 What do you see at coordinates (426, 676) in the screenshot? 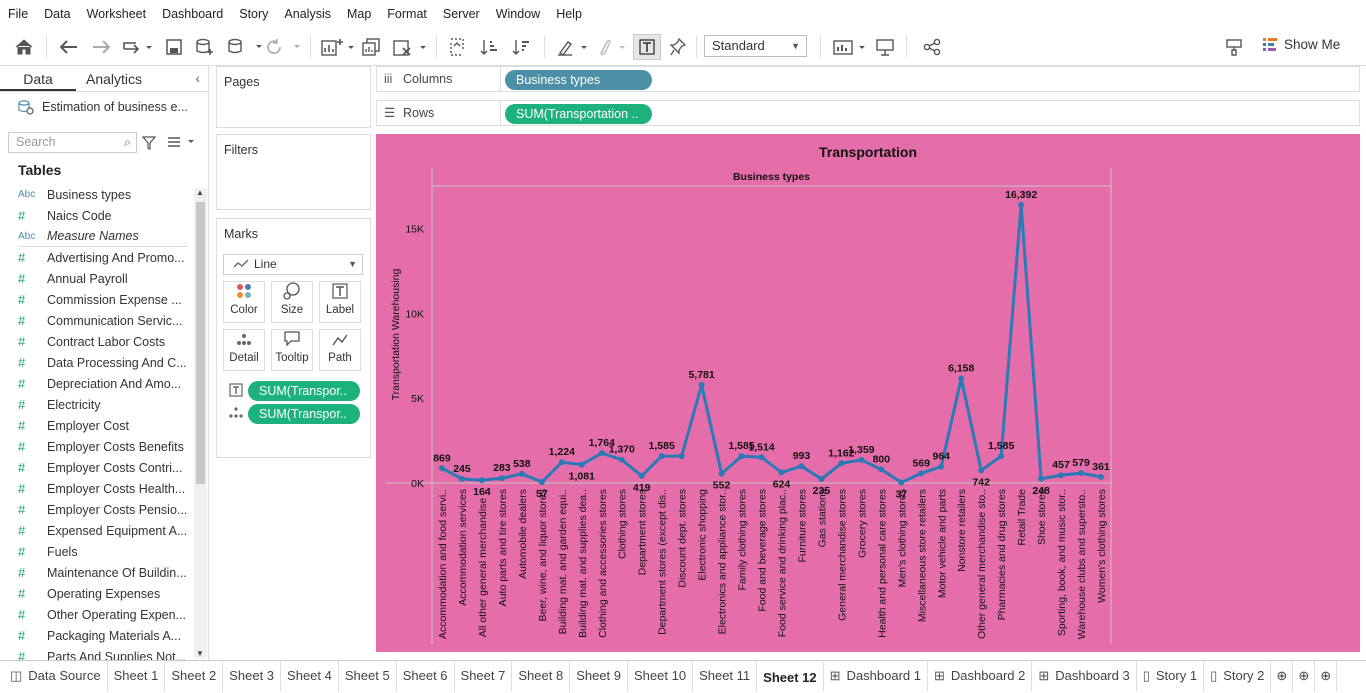
I see `sheet-tab: Sheet 6` at bounding box center [426, 676].